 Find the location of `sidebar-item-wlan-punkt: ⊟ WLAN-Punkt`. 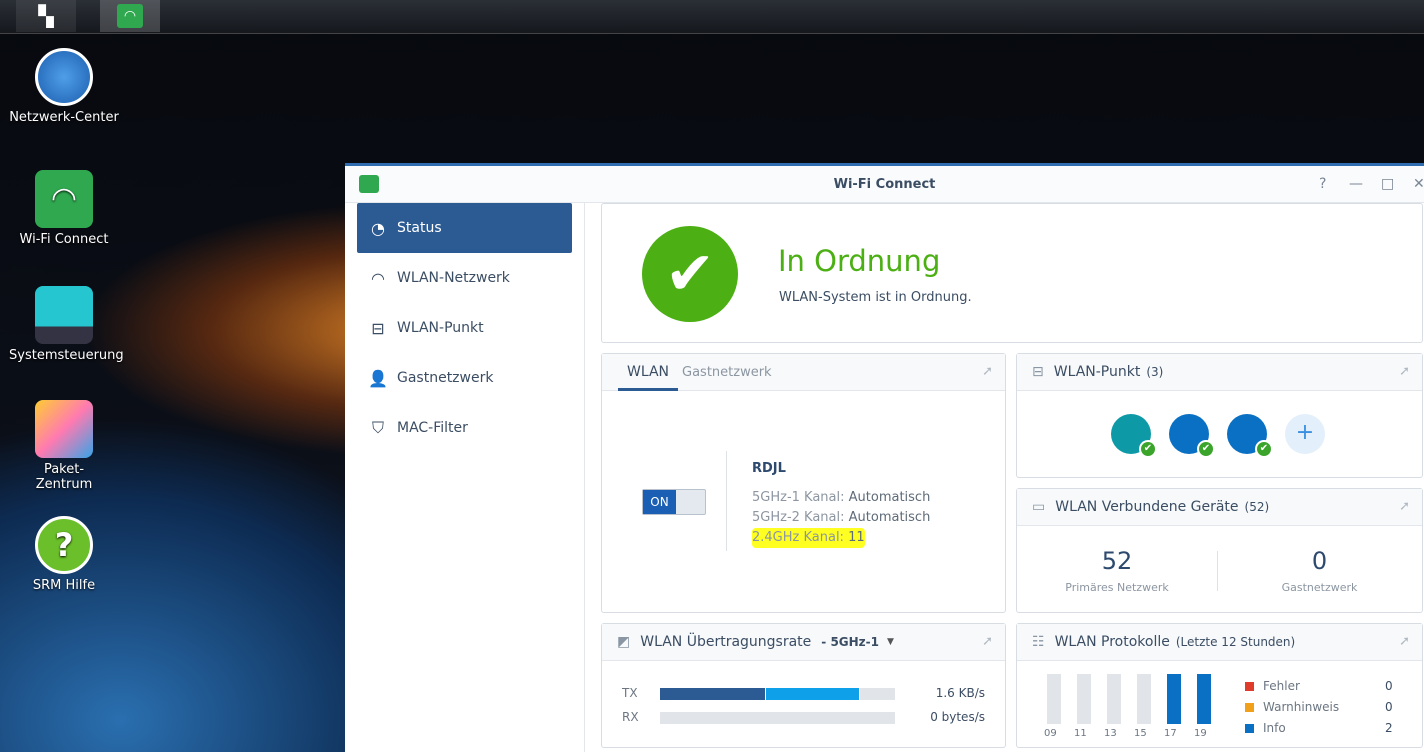

sidebar-item-wlan-punkt: ⊟ WLAN-Punkt is located at coordinates (464, 328).